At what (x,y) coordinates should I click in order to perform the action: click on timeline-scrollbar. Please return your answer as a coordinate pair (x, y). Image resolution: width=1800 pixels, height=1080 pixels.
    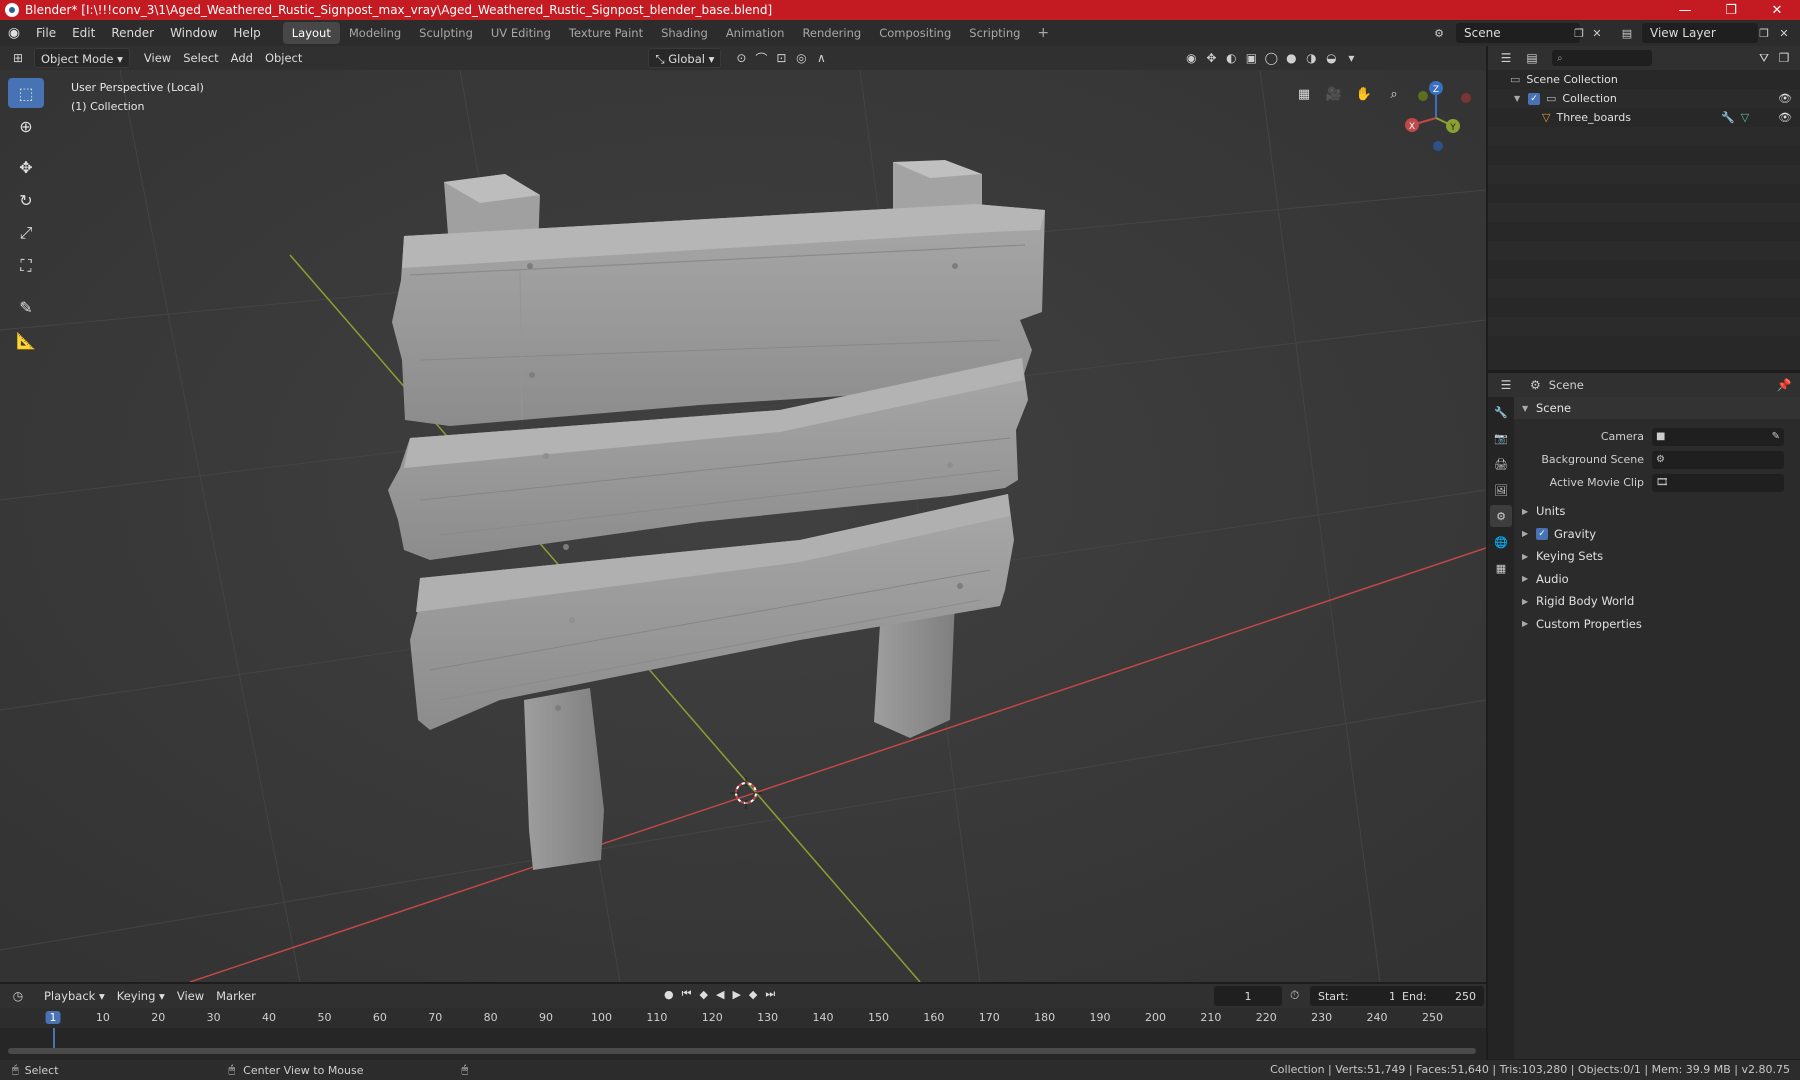
    Looking at the image, I should click on (742, 1051).